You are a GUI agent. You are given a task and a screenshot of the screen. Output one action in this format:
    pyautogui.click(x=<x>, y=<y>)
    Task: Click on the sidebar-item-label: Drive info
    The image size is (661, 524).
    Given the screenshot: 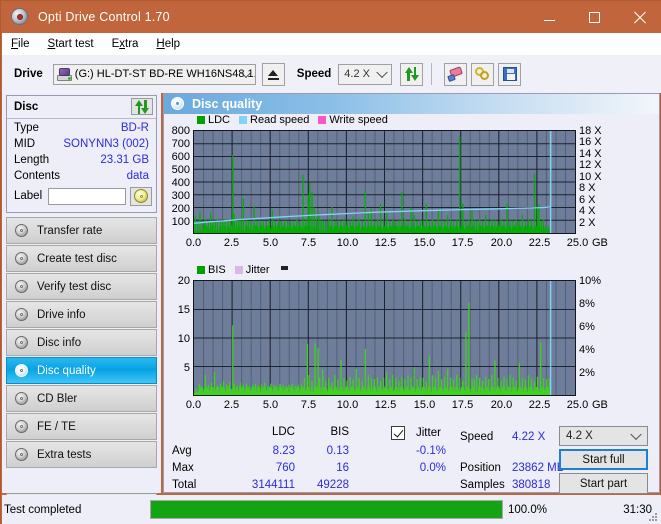 What is the action you would take?
    pyautogui.click(x=61, y=314)
    